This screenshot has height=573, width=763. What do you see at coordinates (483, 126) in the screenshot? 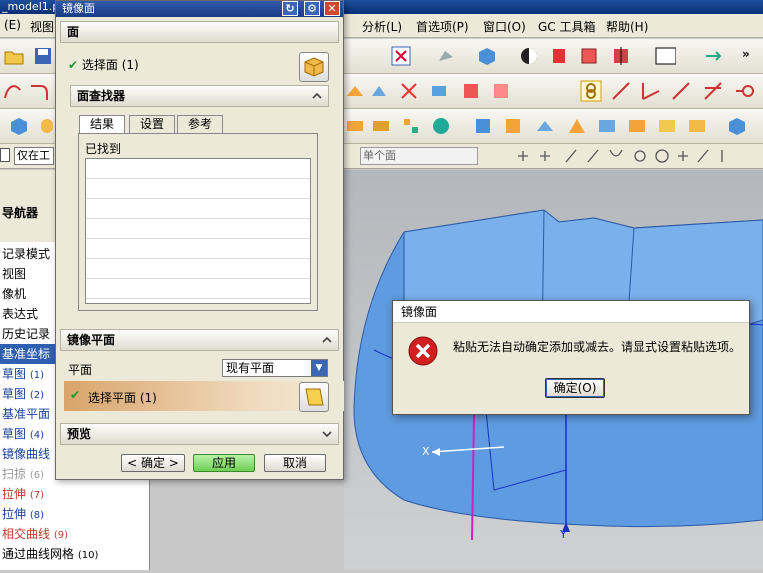
I see `shell-icon` at bounding box center [483, 126].